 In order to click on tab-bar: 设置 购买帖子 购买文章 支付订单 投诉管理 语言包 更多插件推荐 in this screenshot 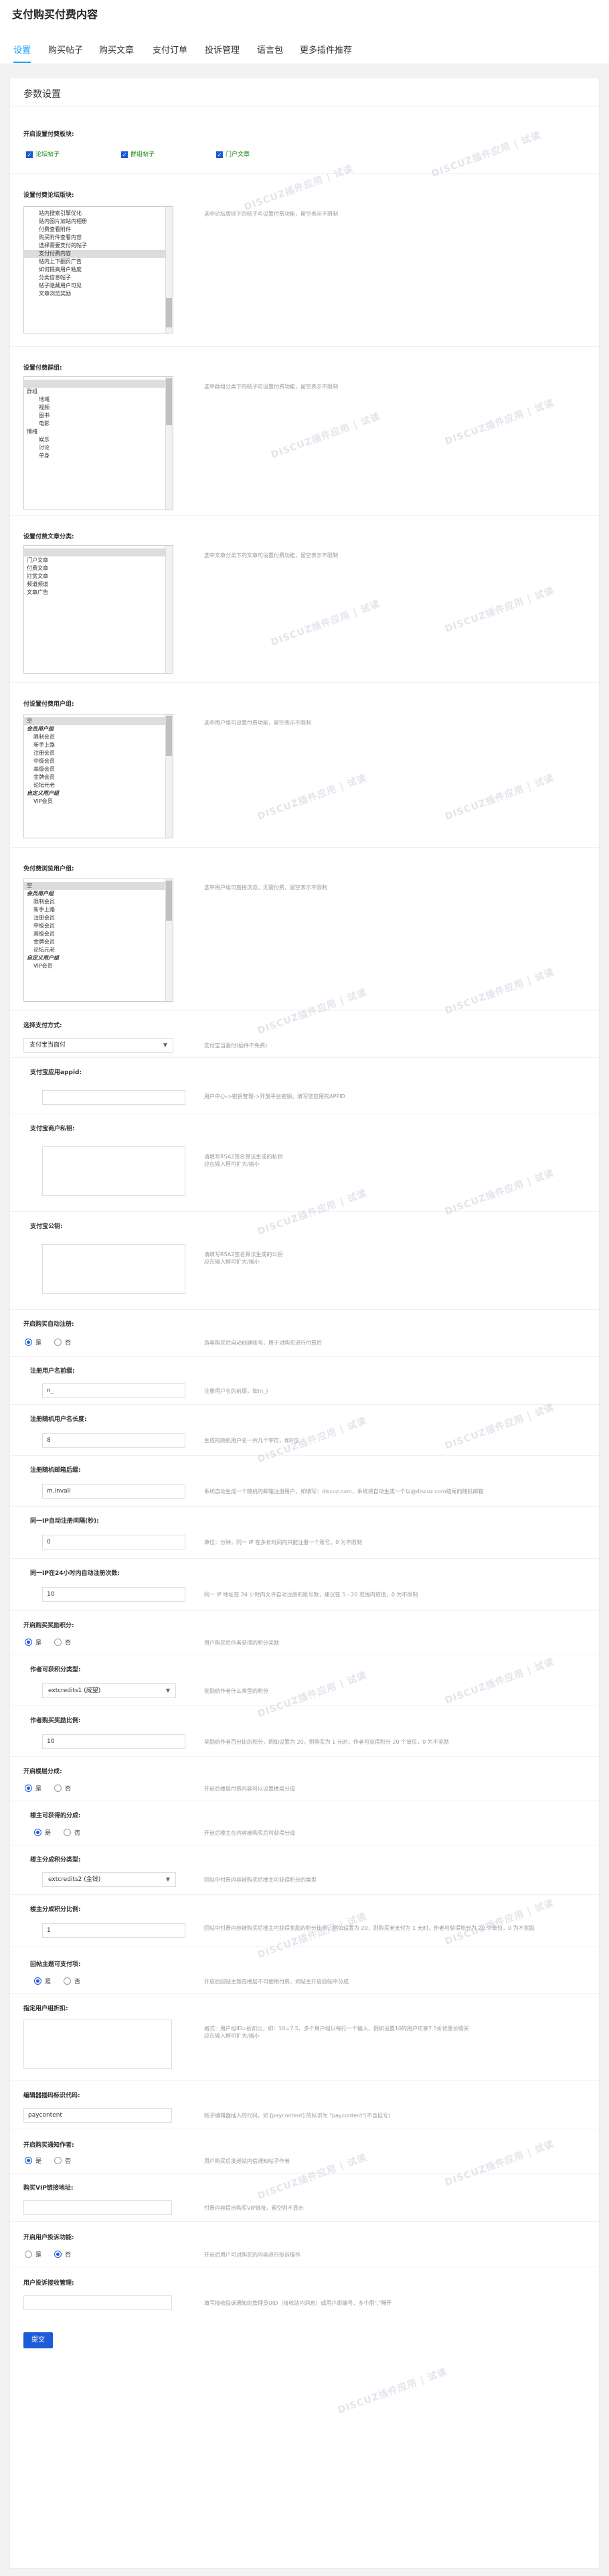, I will do `click(304, 52)`.